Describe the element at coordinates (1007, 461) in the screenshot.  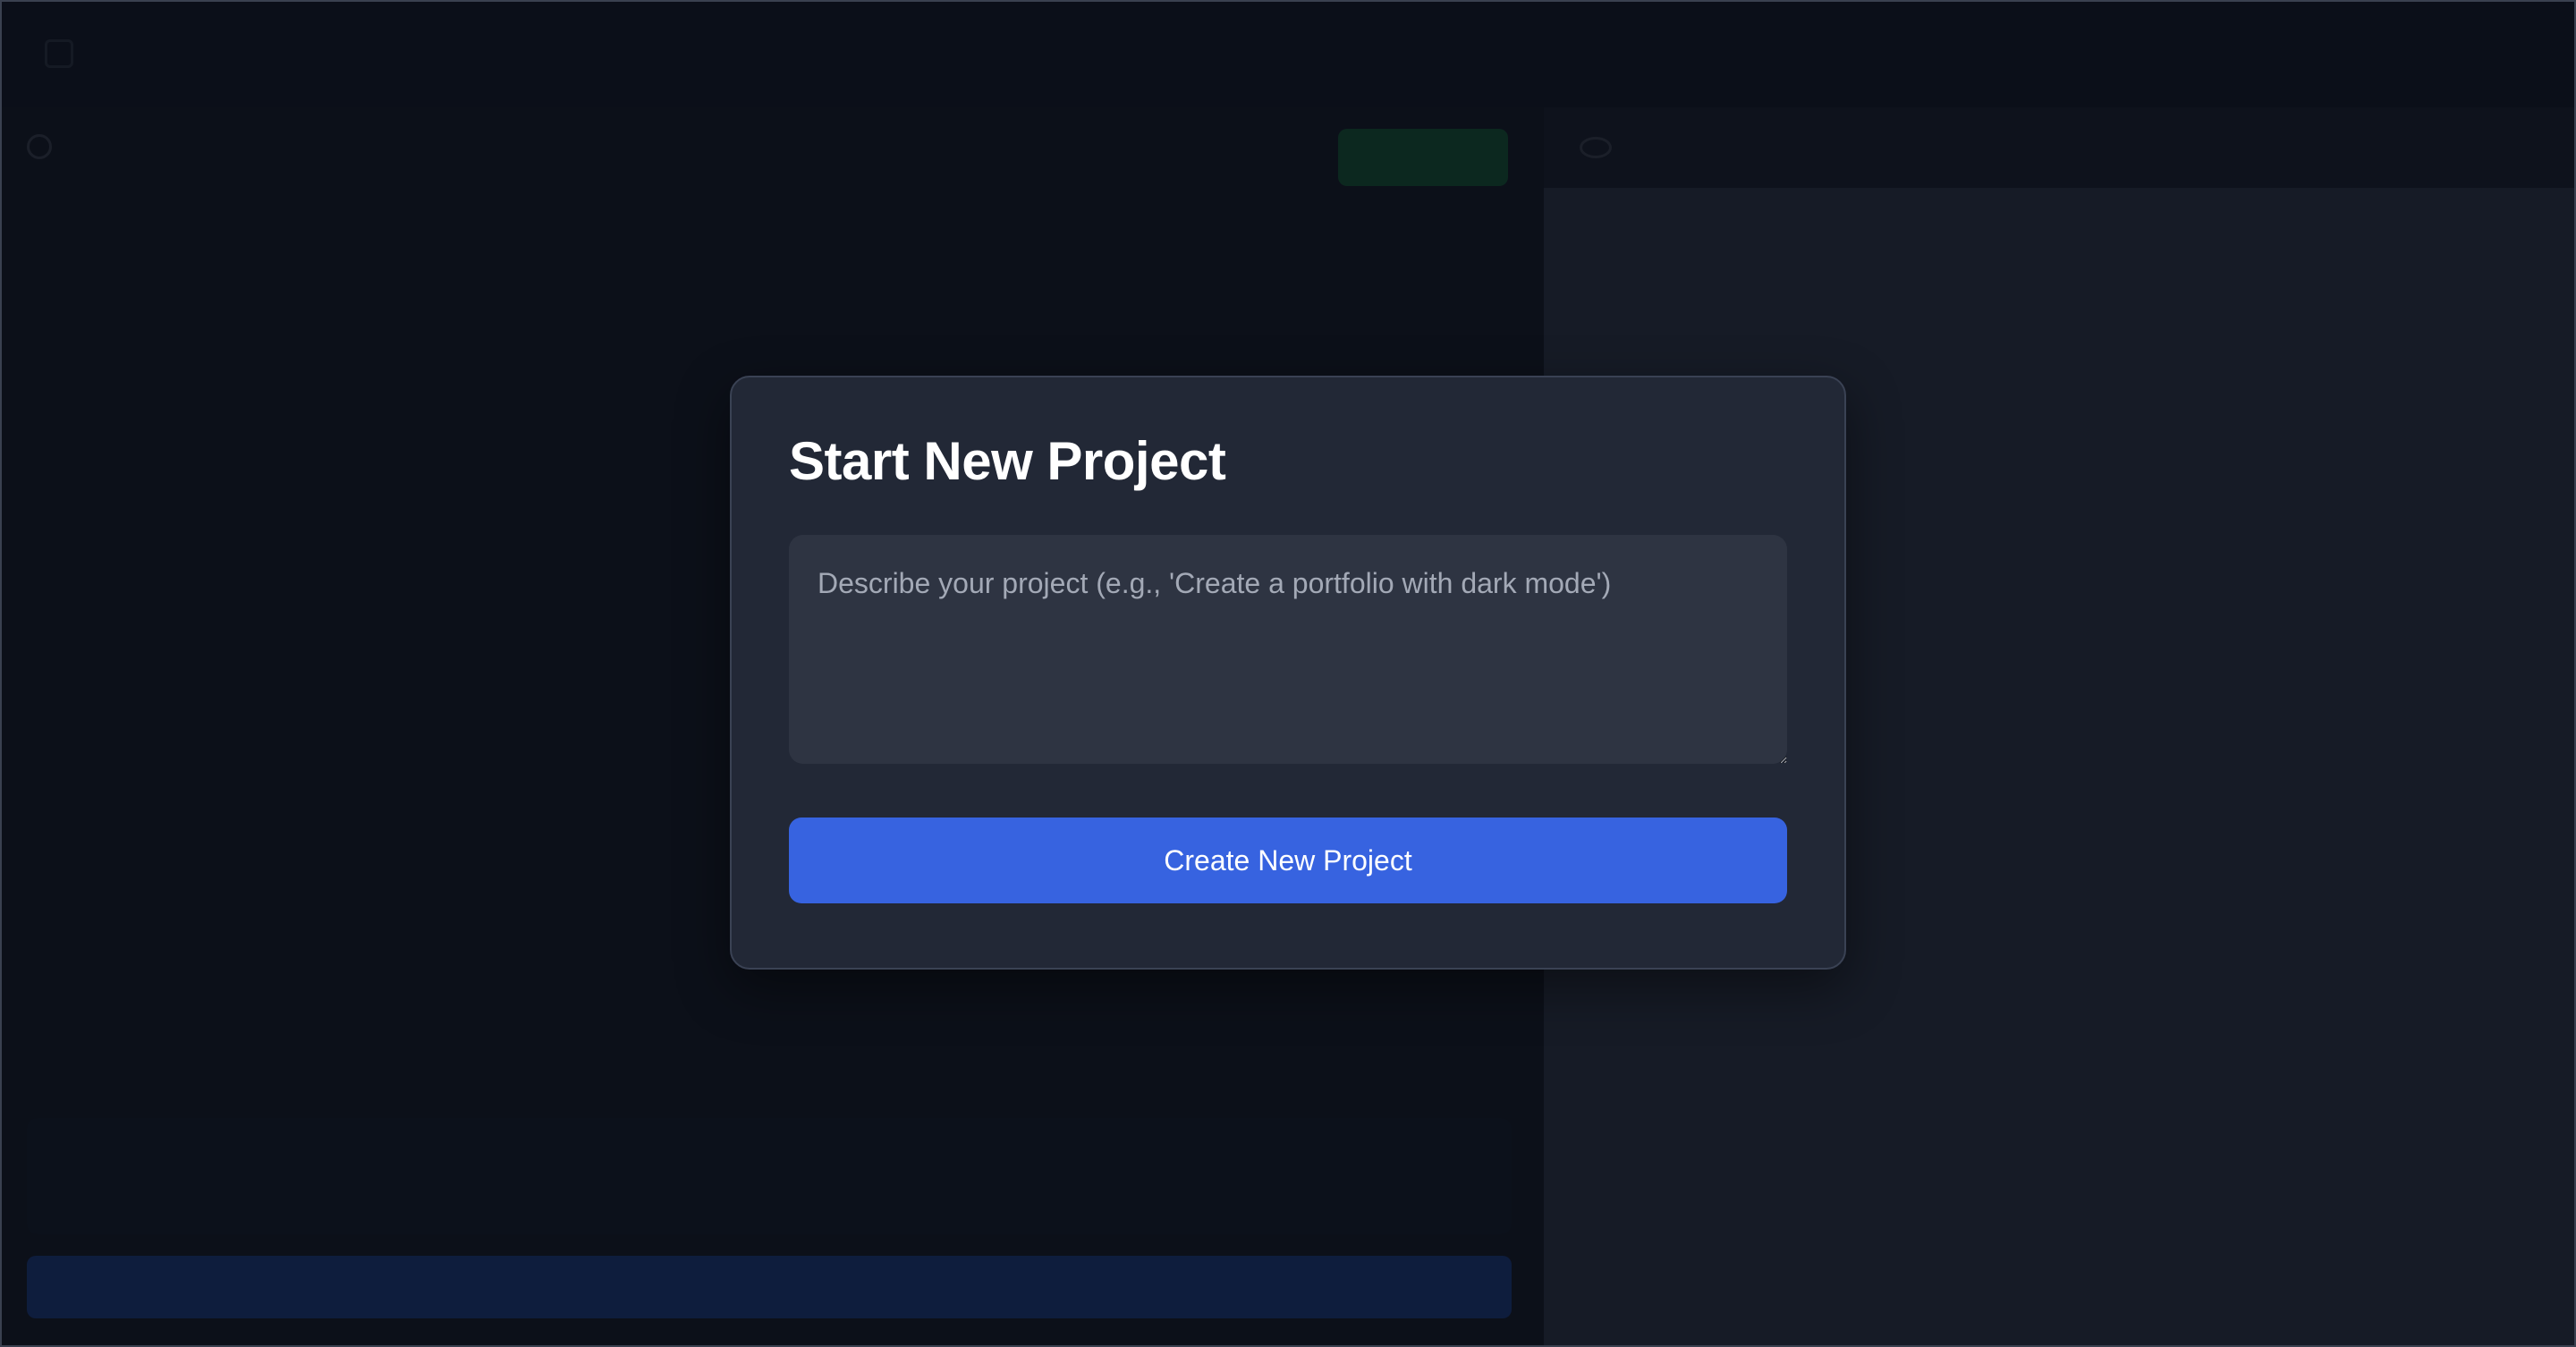
I see `modal-title: Start New Project` at that location.